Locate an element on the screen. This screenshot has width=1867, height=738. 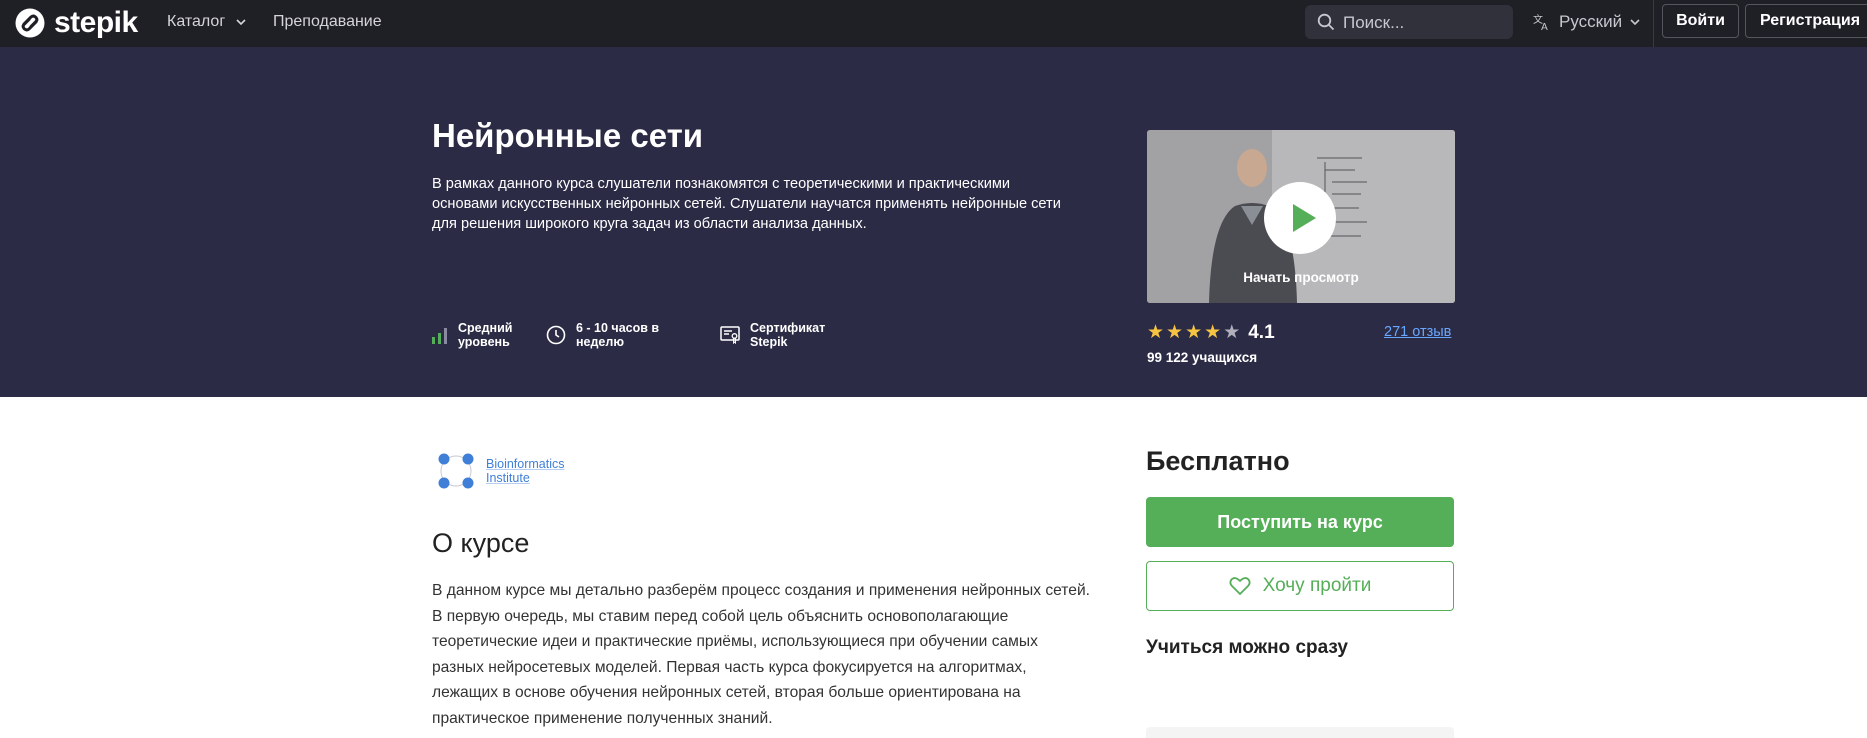
register-button: Регистрация is located at coordinates (1806, 21).